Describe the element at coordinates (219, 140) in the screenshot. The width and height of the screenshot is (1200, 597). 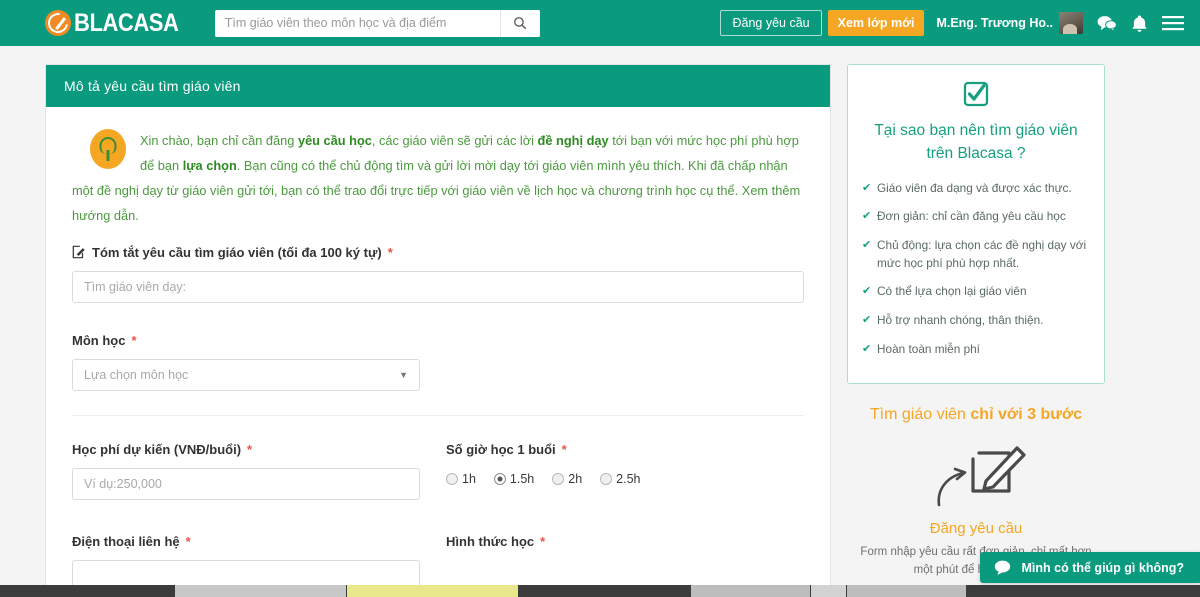
I see `intro-text-1: Xin chào, bạn chỉ cần đăng` at that location.